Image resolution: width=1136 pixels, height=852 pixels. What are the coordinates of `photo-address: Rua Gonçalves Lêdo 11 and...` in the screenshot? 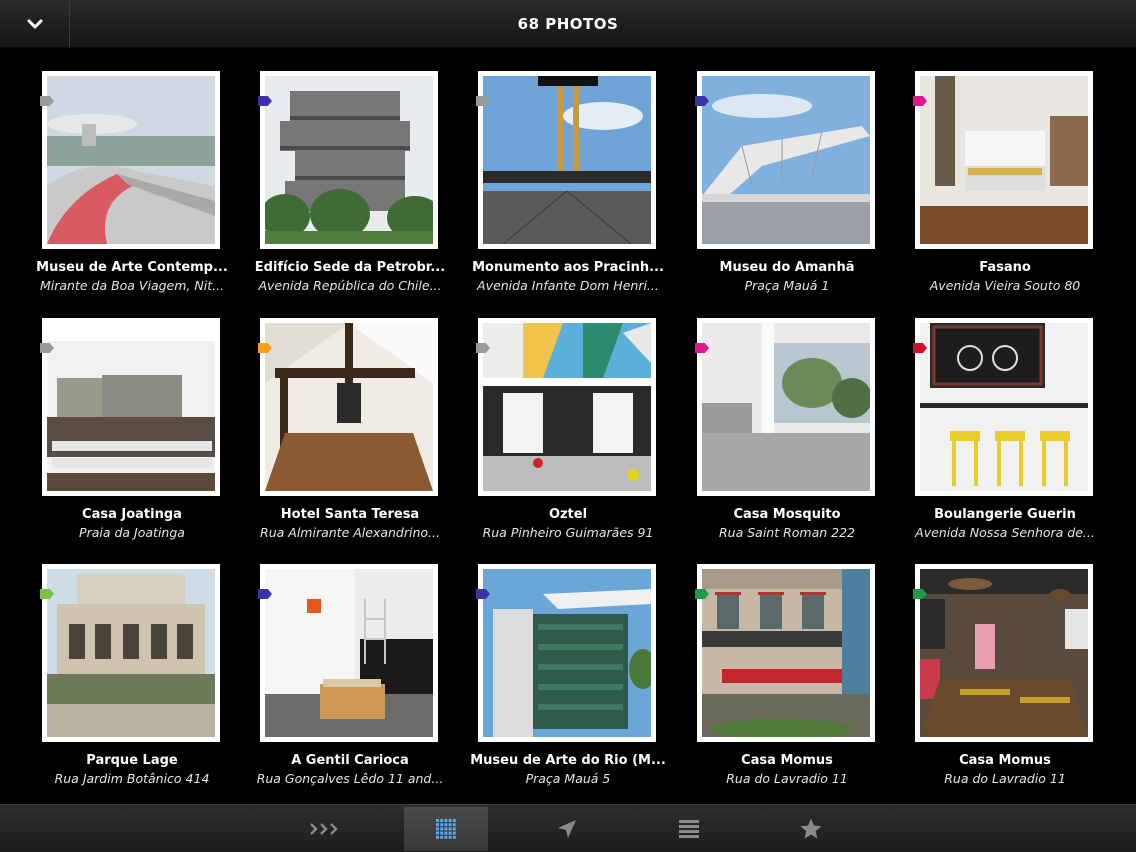 It's located at (350, 778).